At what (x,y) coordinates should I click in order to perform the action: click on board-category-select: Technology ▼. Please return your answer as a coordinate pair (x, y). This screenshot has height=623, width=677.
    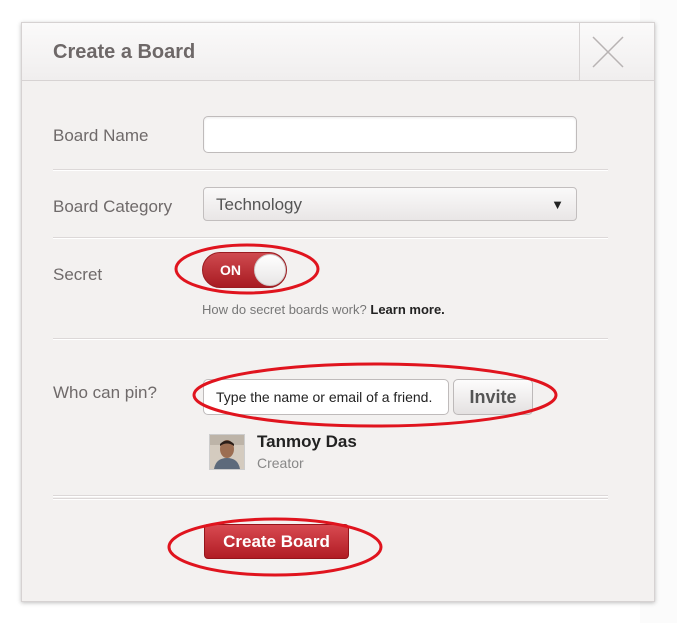
    Looking at the image, I should click on (390, 204).